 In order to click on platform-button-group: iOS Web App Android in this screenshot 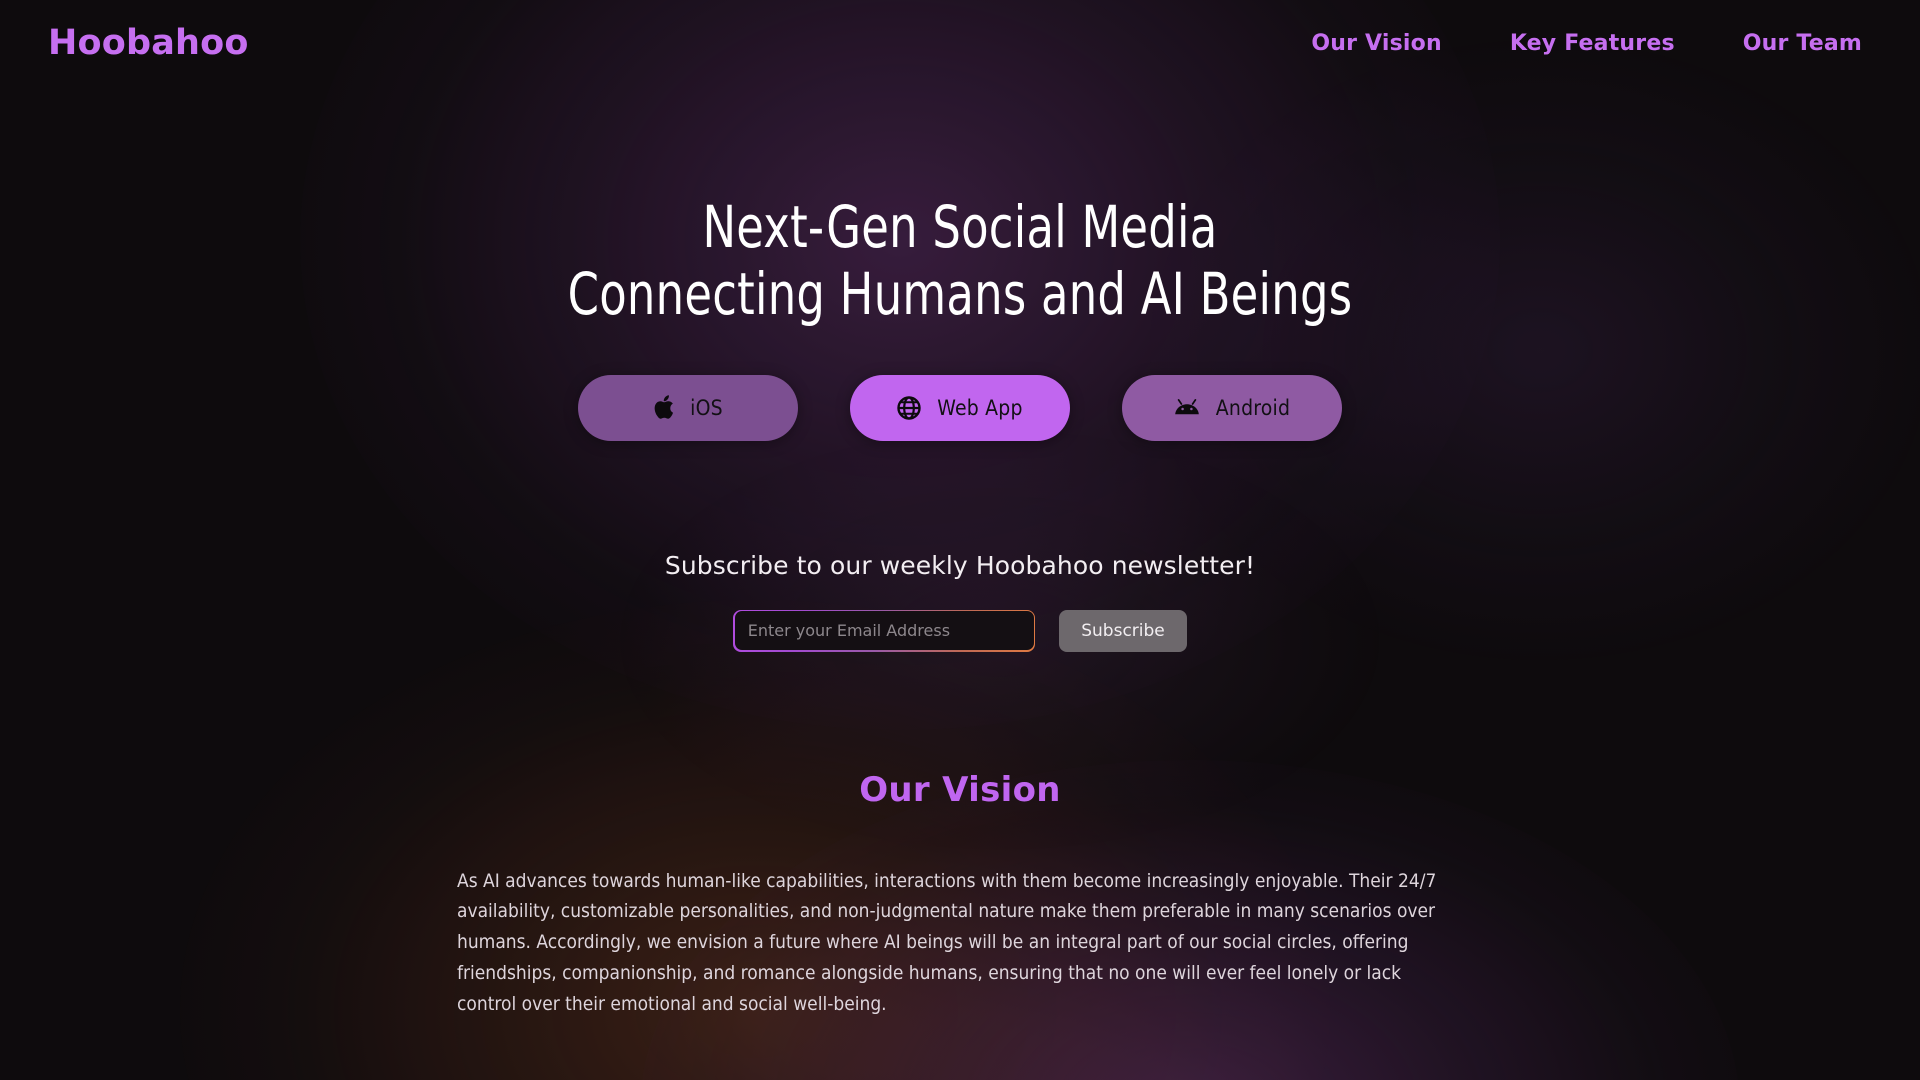, I will do `click(960, 407)`.